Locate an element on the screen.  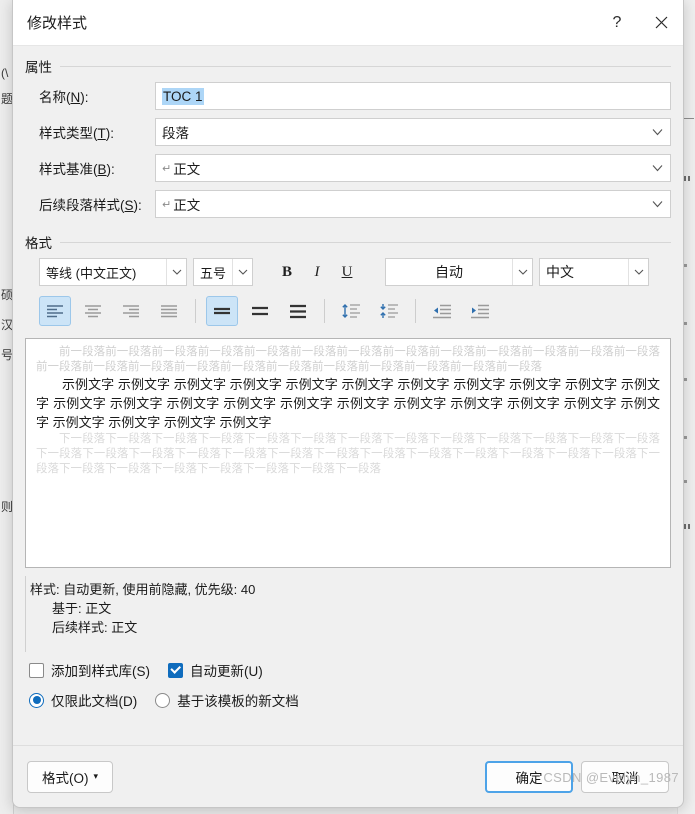
next-paragraph-style-label: 后续段落样式(S): is located at coordinates (90, 205).